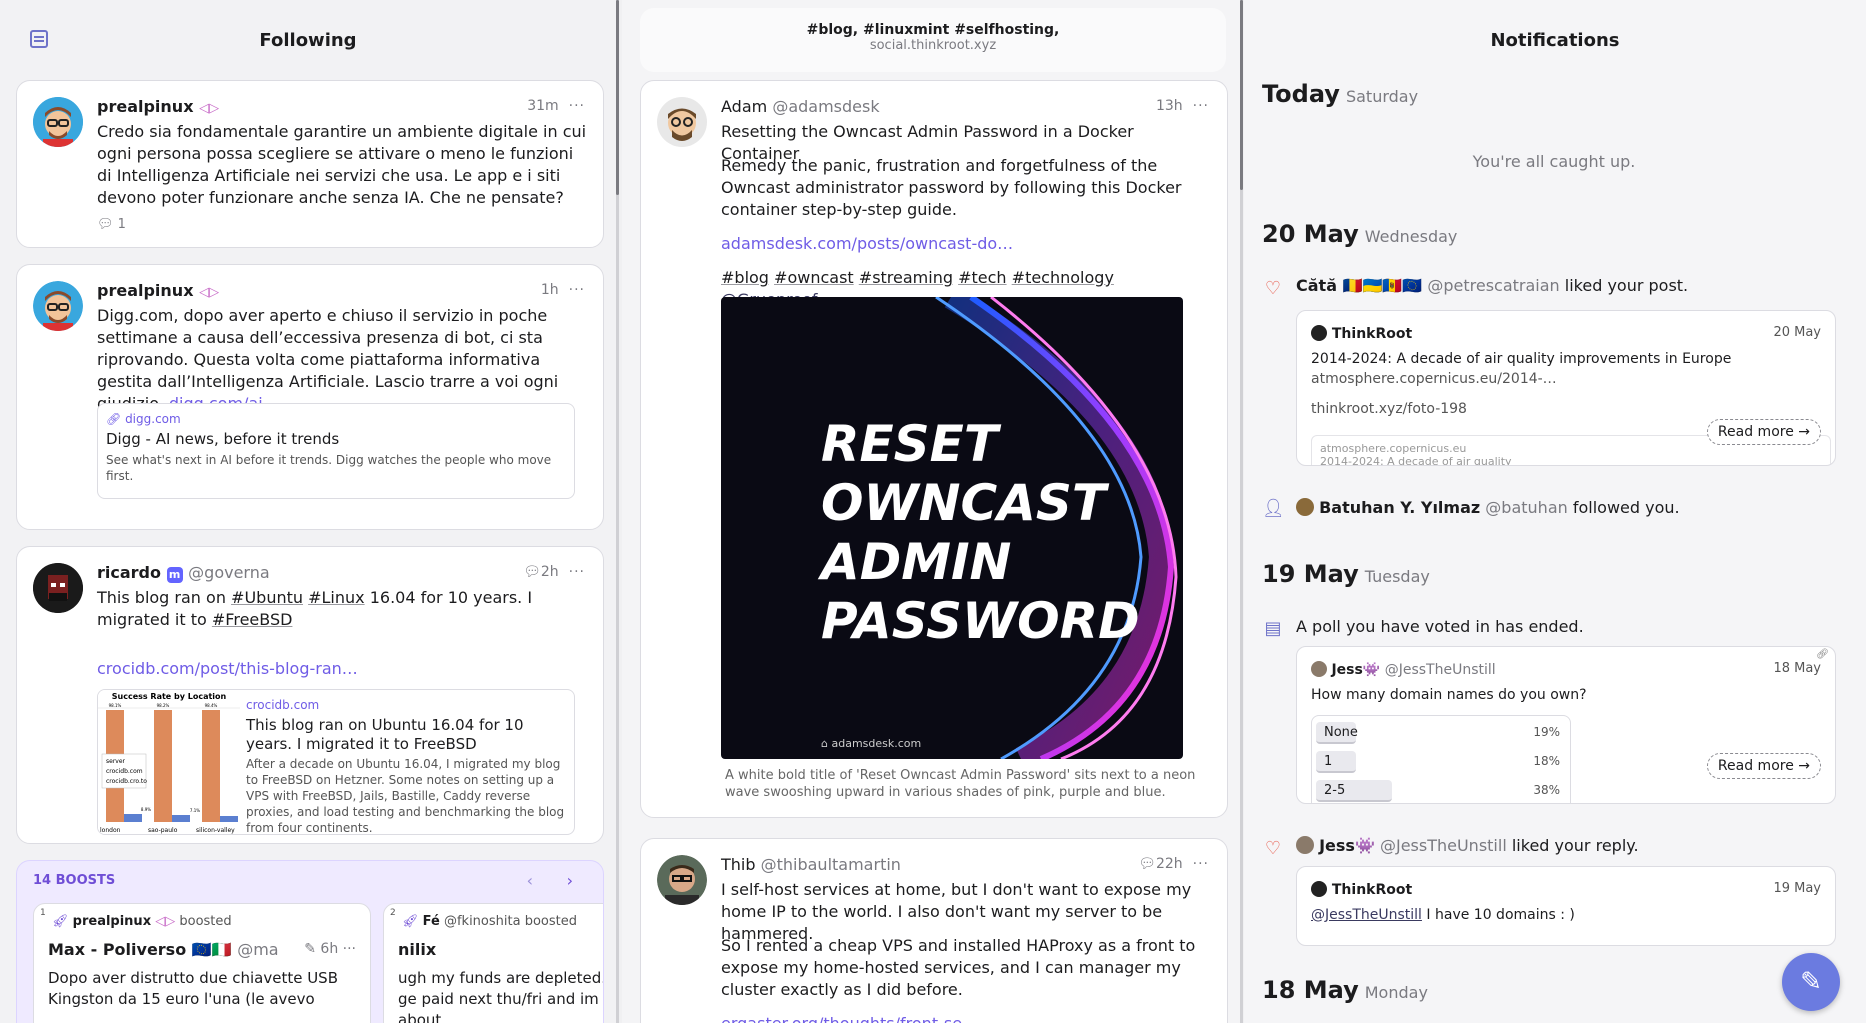 The height and width of the screenshot is (1023, 1866). What do you see at coordinates (1441, 791) in the screenshot?
I see `poll-option: 2-5 38%` at bounding box center [1441, 791].